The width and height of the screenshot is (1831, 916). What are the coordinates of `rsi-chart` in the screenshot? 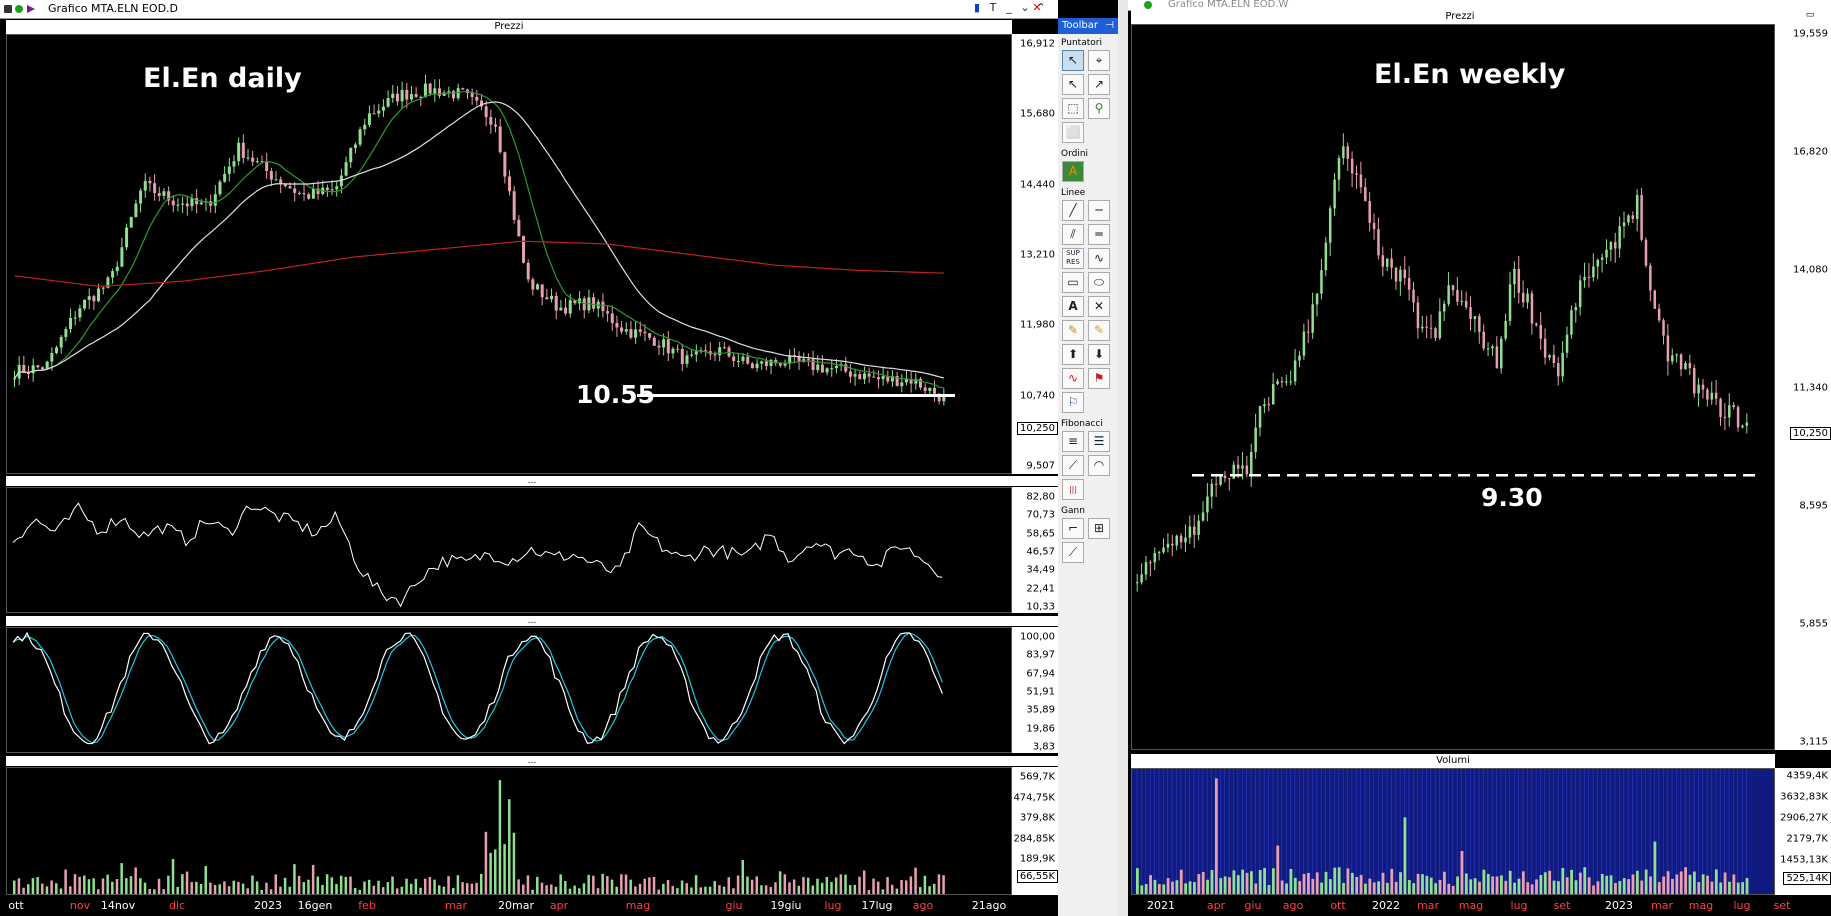 It's located at (509, 550).